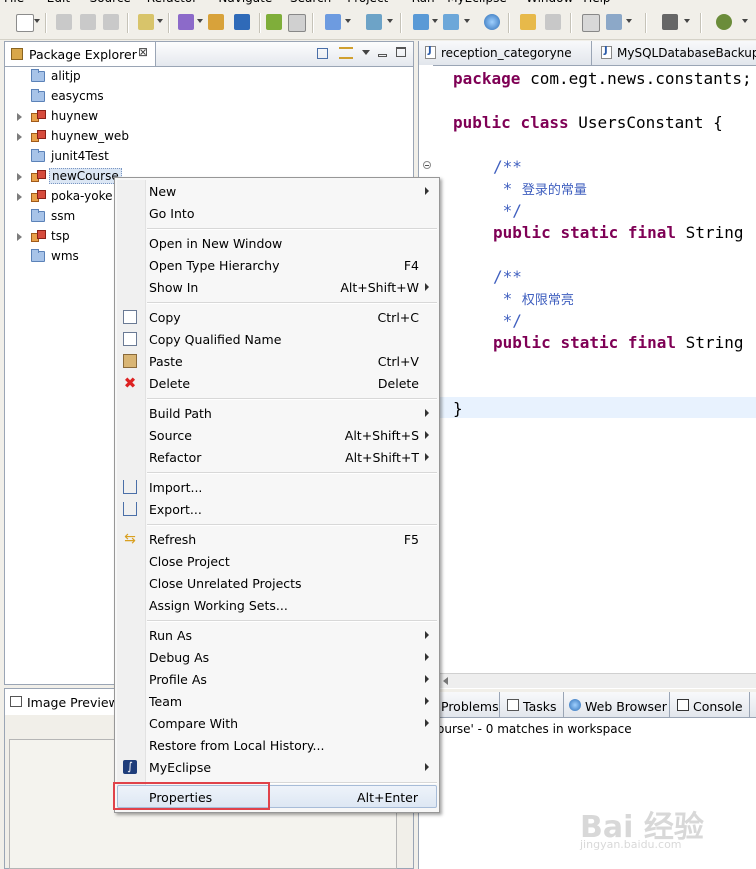 This screenshot has height=869, width=756. I want to click on sql-icon, so click(451, 22).